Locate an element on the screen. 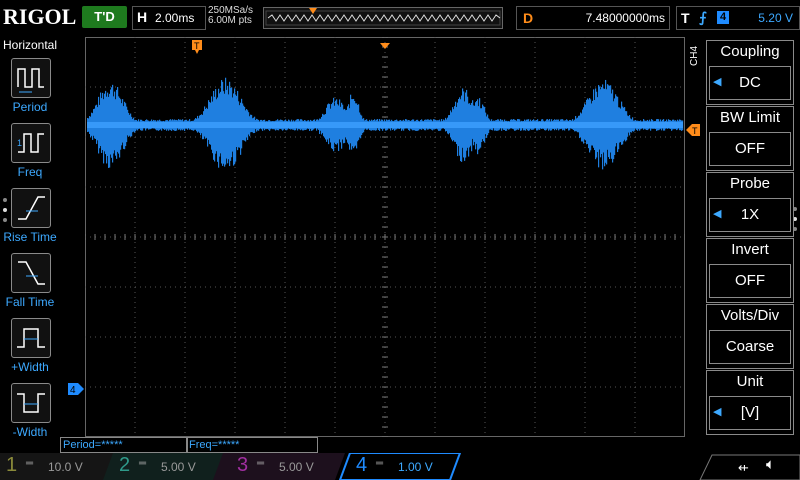  measure-freq: 1 Freq is located at coordinates (30, 154).